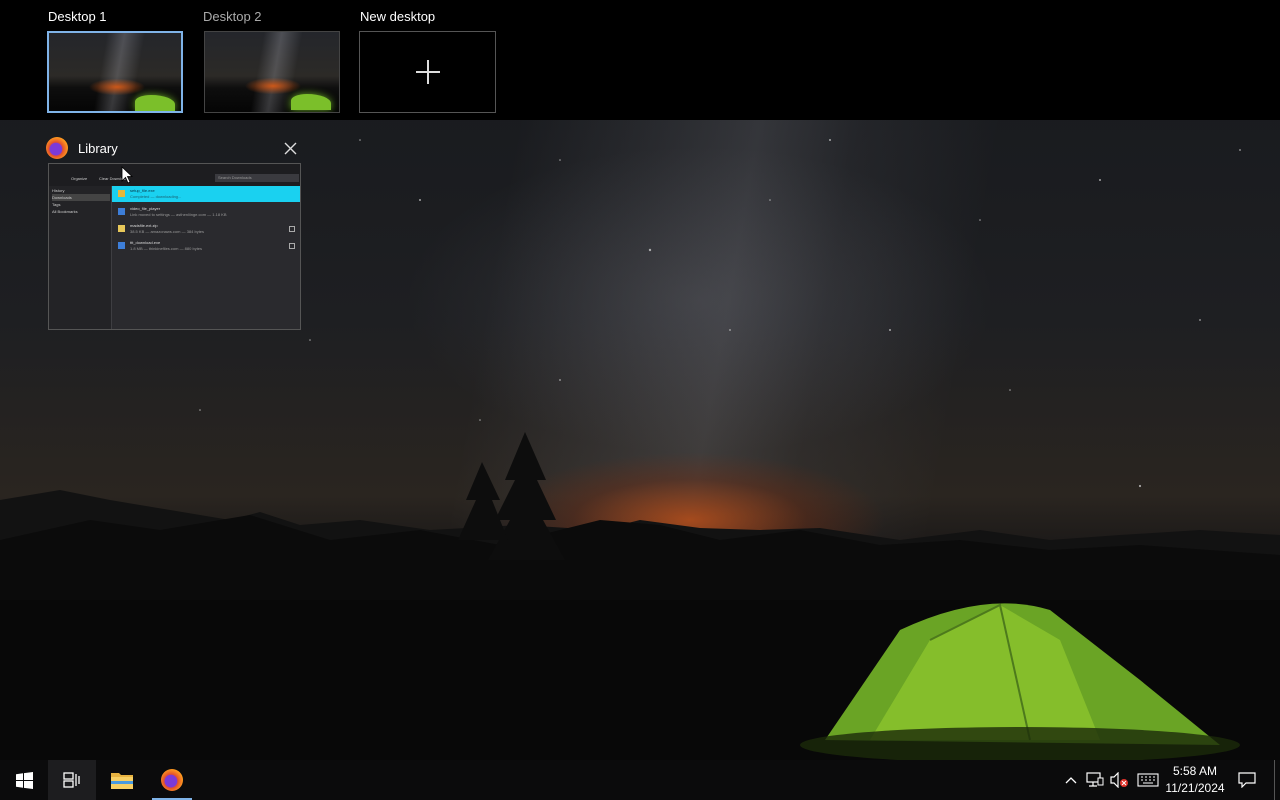 The width and height of the screenshot is (1280, 800). I want to click on close-window-button, so click(290, 148).